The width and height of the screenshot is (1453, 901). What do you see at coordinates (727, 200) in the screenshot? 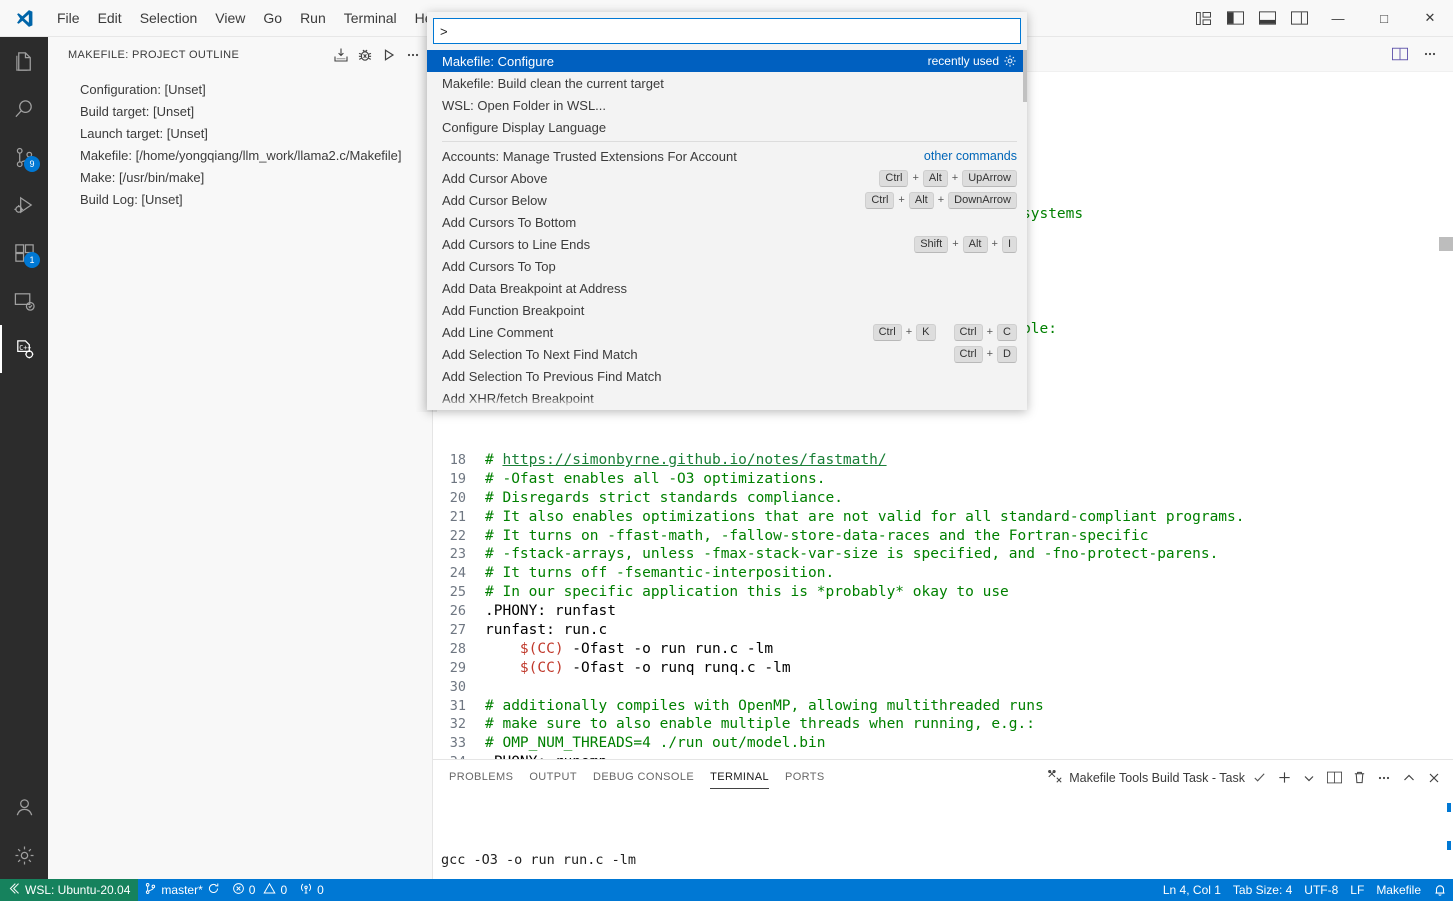
I see `palette-item: Add Cursor Below Ctrl + Alt + DownArrow` at bounding box center [727, 200].